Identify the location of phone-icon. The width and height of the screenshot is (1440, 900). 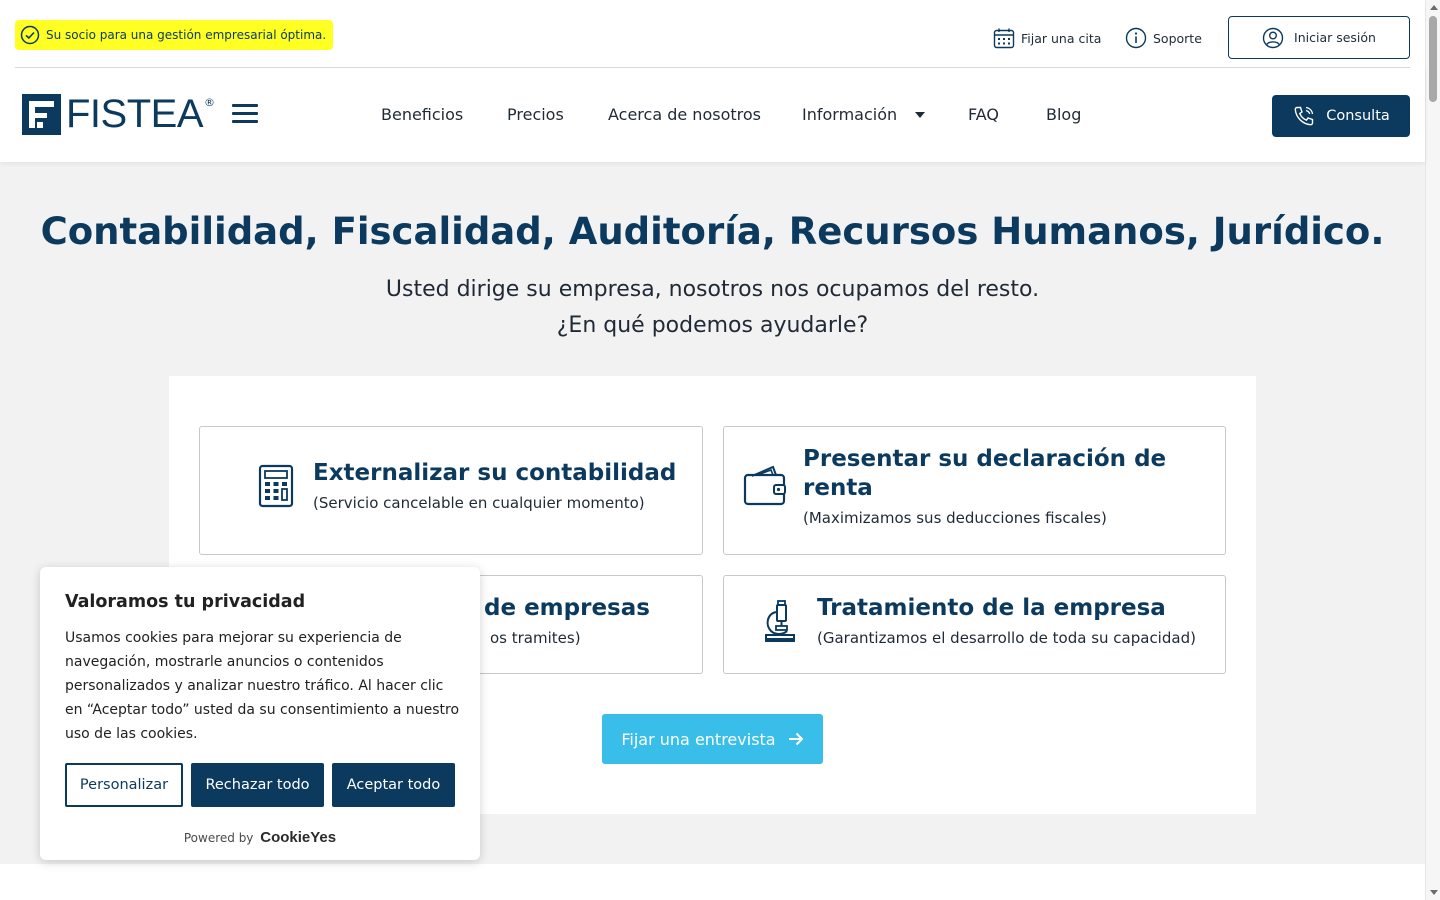
(1304, 116).